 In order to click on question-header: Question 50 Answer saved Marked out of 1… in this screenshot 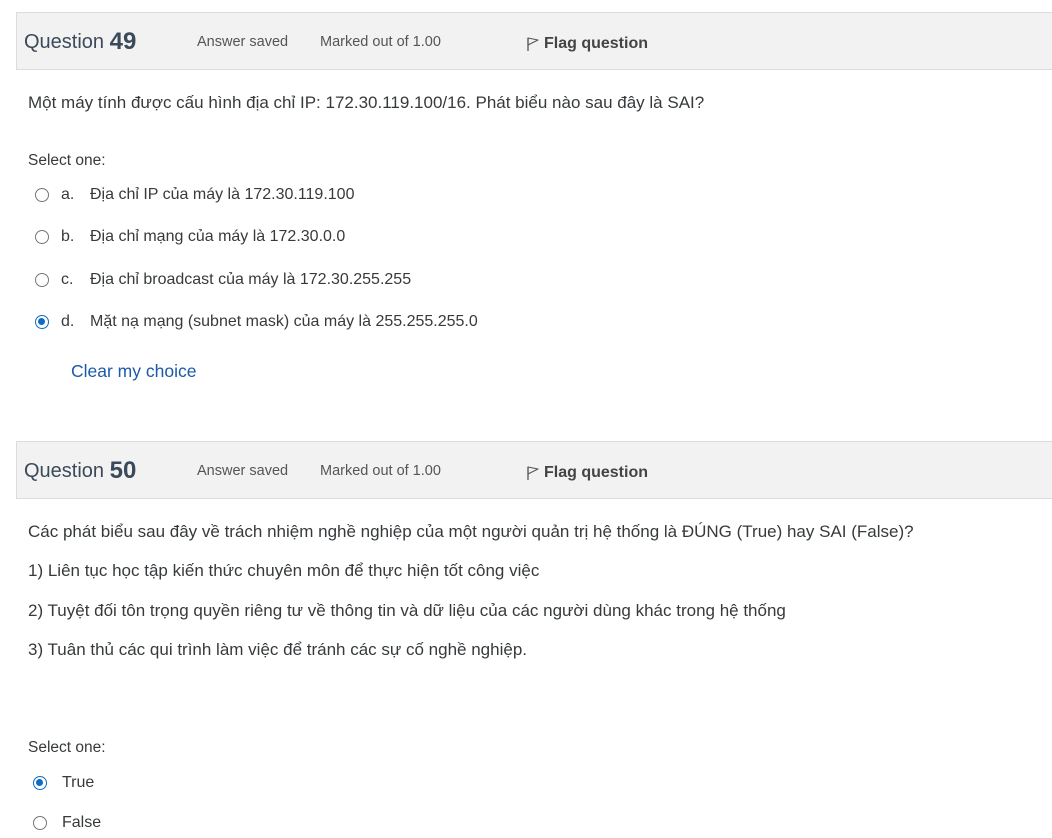, I will do `click(534, 470)`.